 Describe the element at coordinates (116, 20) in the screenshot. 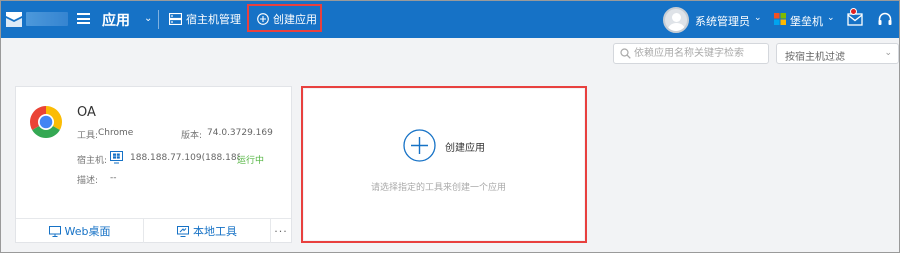

I see `app-module-title: 应用` at that location.